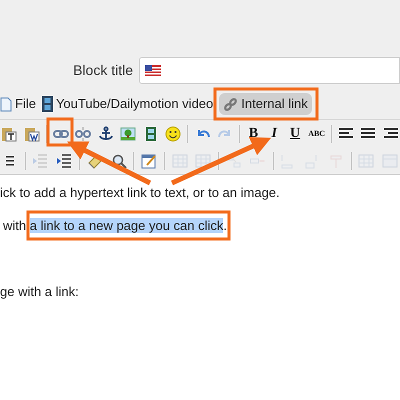 The width and height of the screenshot is (400, 400). Describe the element at coordinates (10, 161) in the screenshot. I see `list-icon` at that location.